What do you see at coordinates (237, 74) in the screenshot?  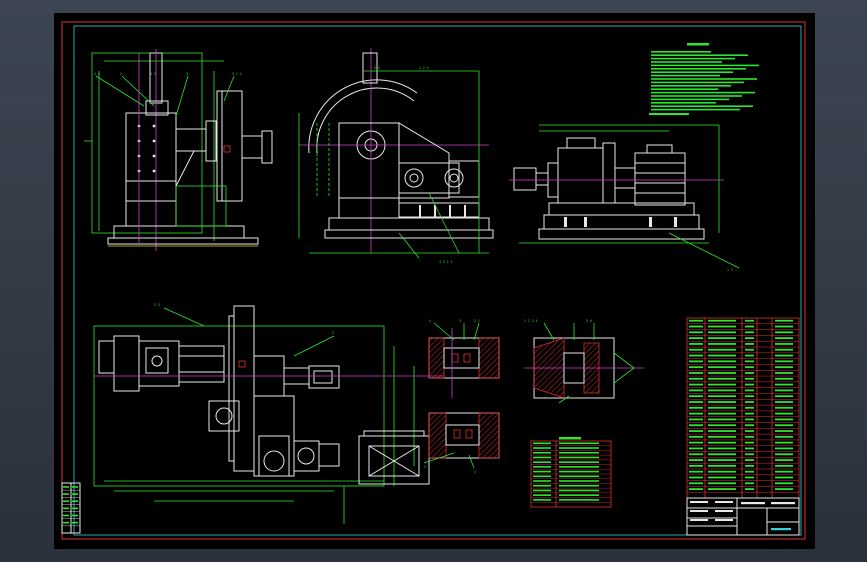 I see `svg-text: 3 1 2` at bounding box center [237, 74].